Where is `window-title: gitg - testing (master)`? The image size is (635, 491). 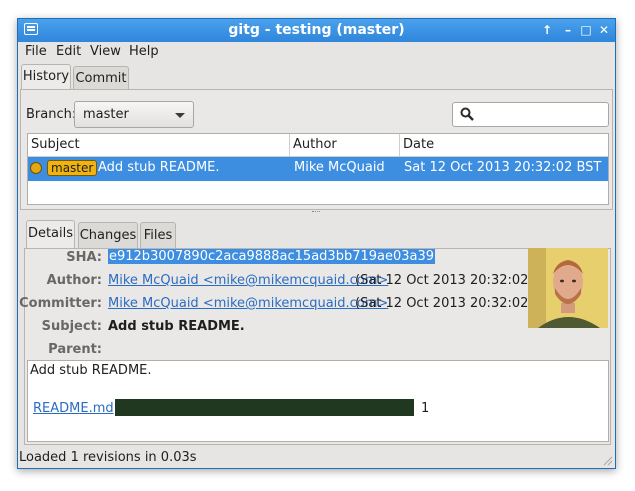 window-title: gitg - testing (master) is located at coordinates (316, 30).